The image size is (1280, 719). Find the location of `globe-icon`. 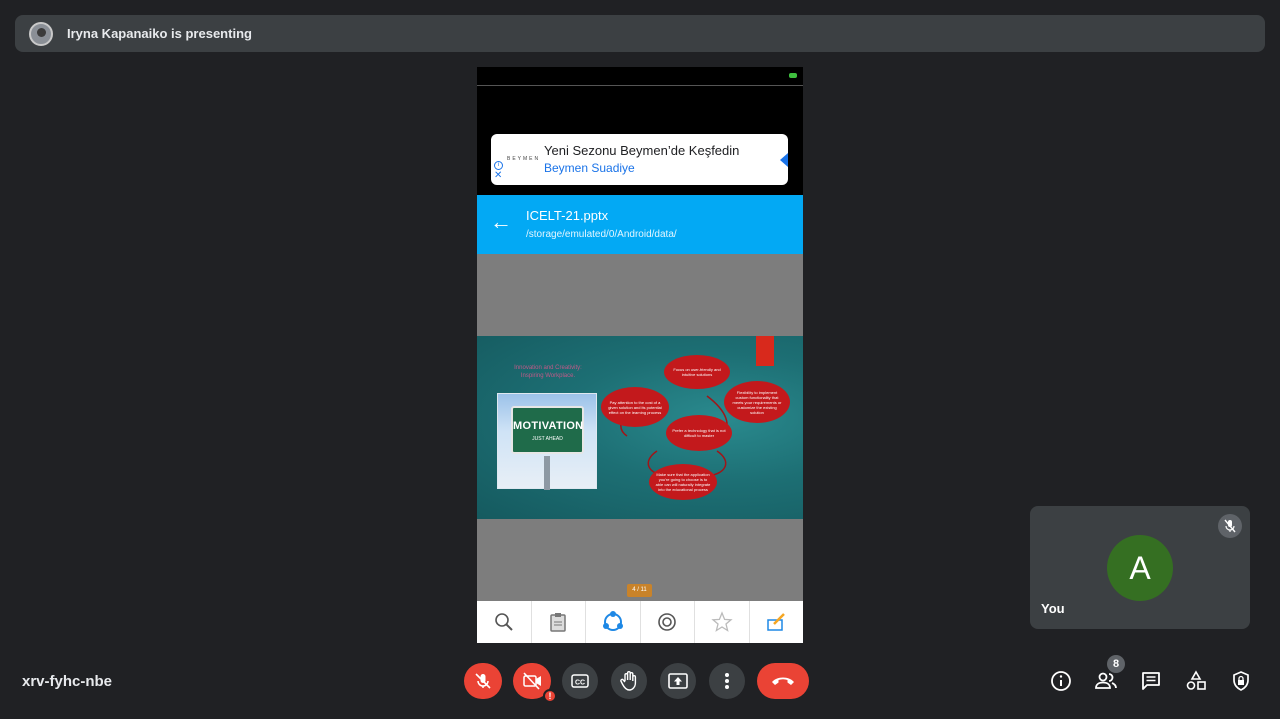

globe-icon is located at coordinates (667, 622).